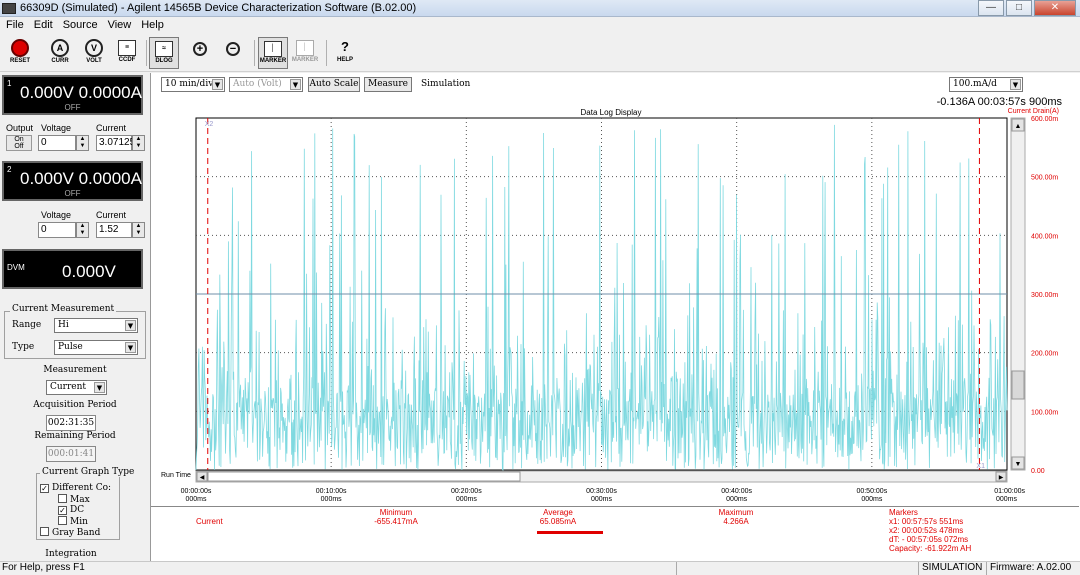 Image resolution: width=1080 pixels, height=575 pixels. Describe the element at coordinates (1001, 478) in the screenshot. I see `chevron-right-icon: ▶` at that location.